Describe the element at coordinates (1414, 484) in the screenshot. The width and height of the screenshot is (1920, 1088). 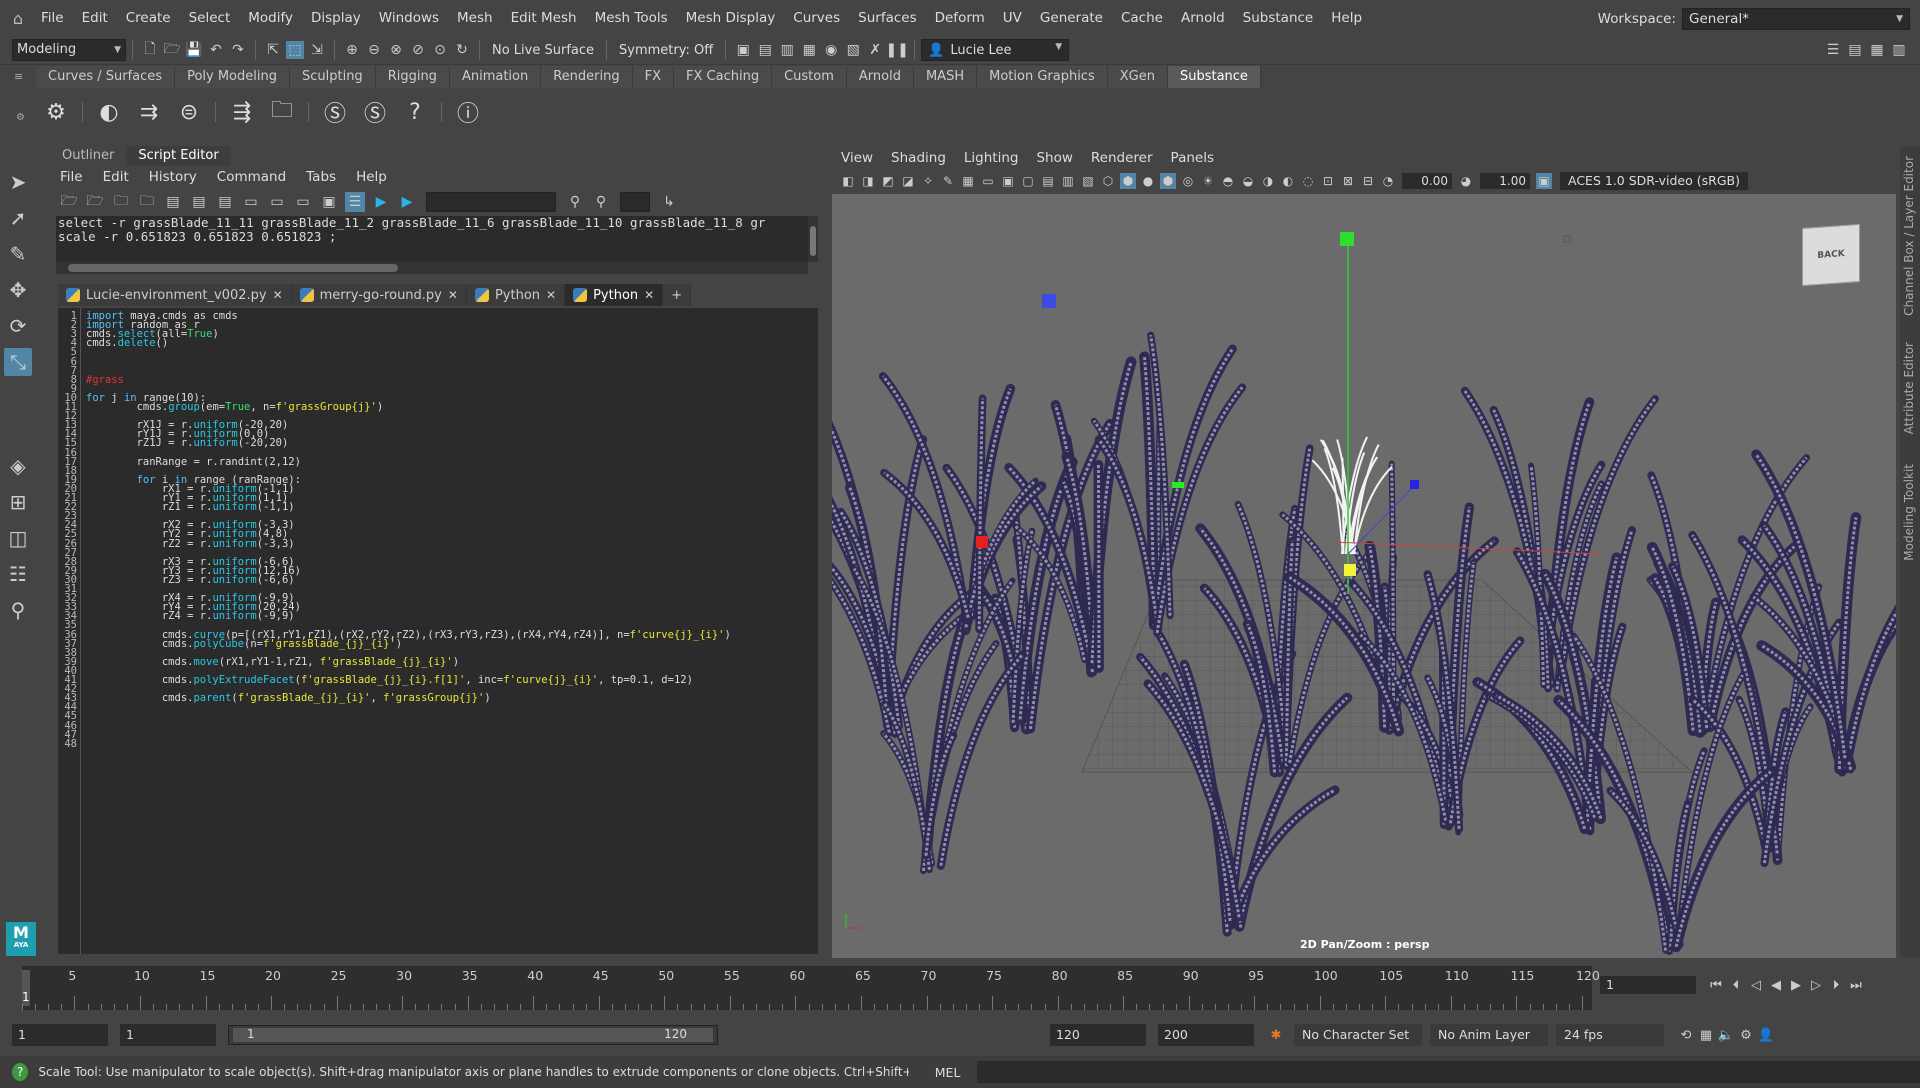
I see `manipulator-z-handle` at that location.